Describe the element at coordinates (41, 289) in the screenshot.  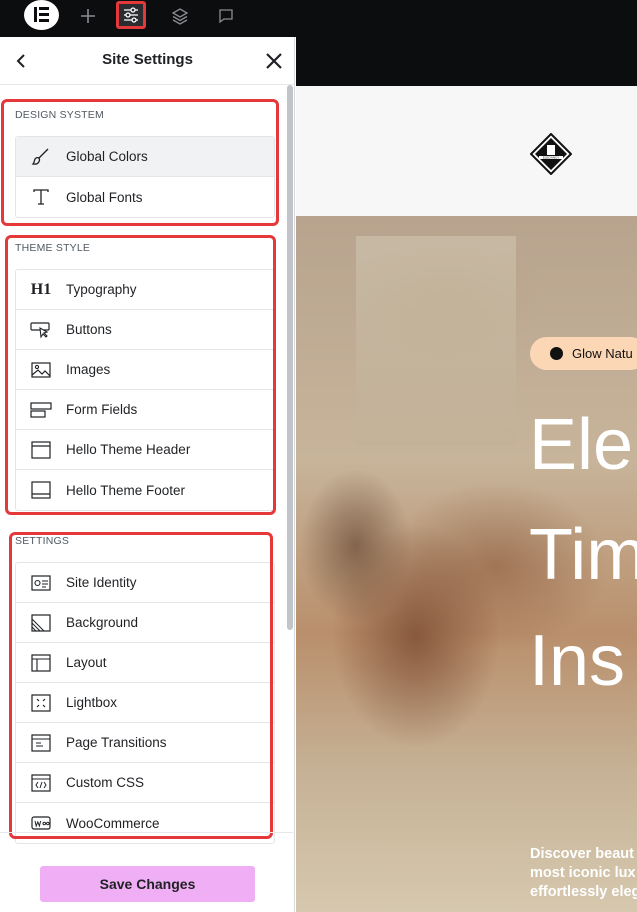
I see `heading-h1-icon: H1` at that location.